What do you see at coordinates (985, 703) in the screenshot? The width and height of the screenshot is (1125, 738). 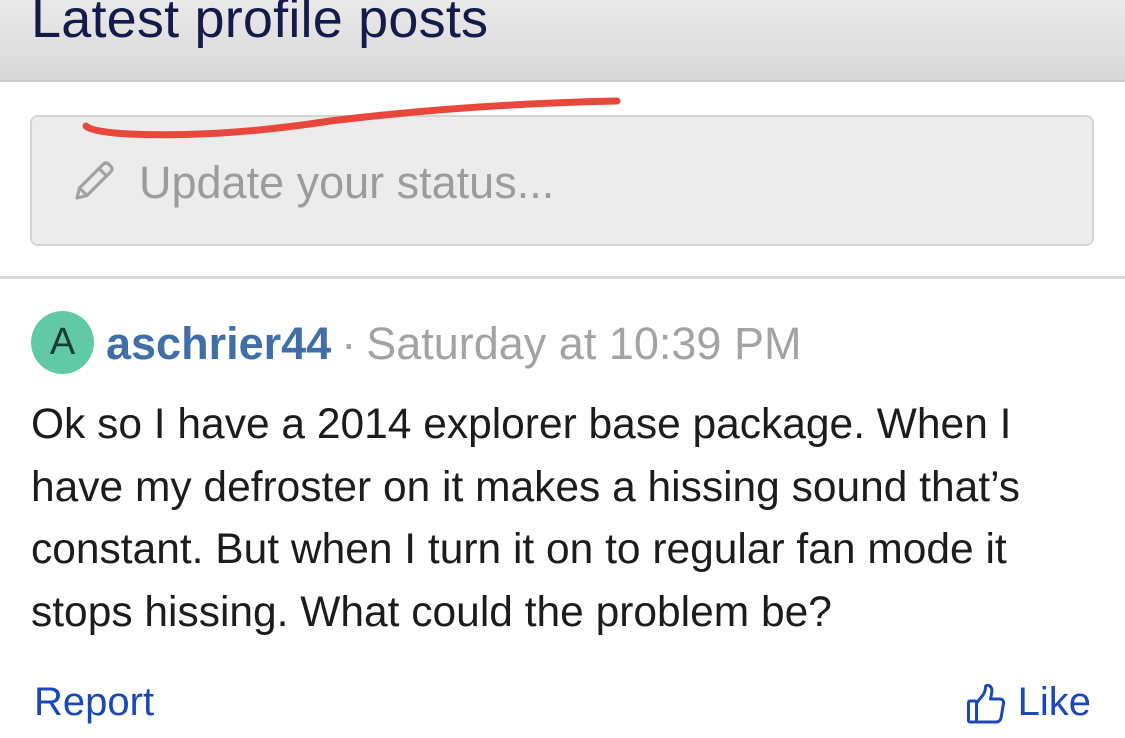 I see `thumbs-up-icon` at bounding box center [985, 703].